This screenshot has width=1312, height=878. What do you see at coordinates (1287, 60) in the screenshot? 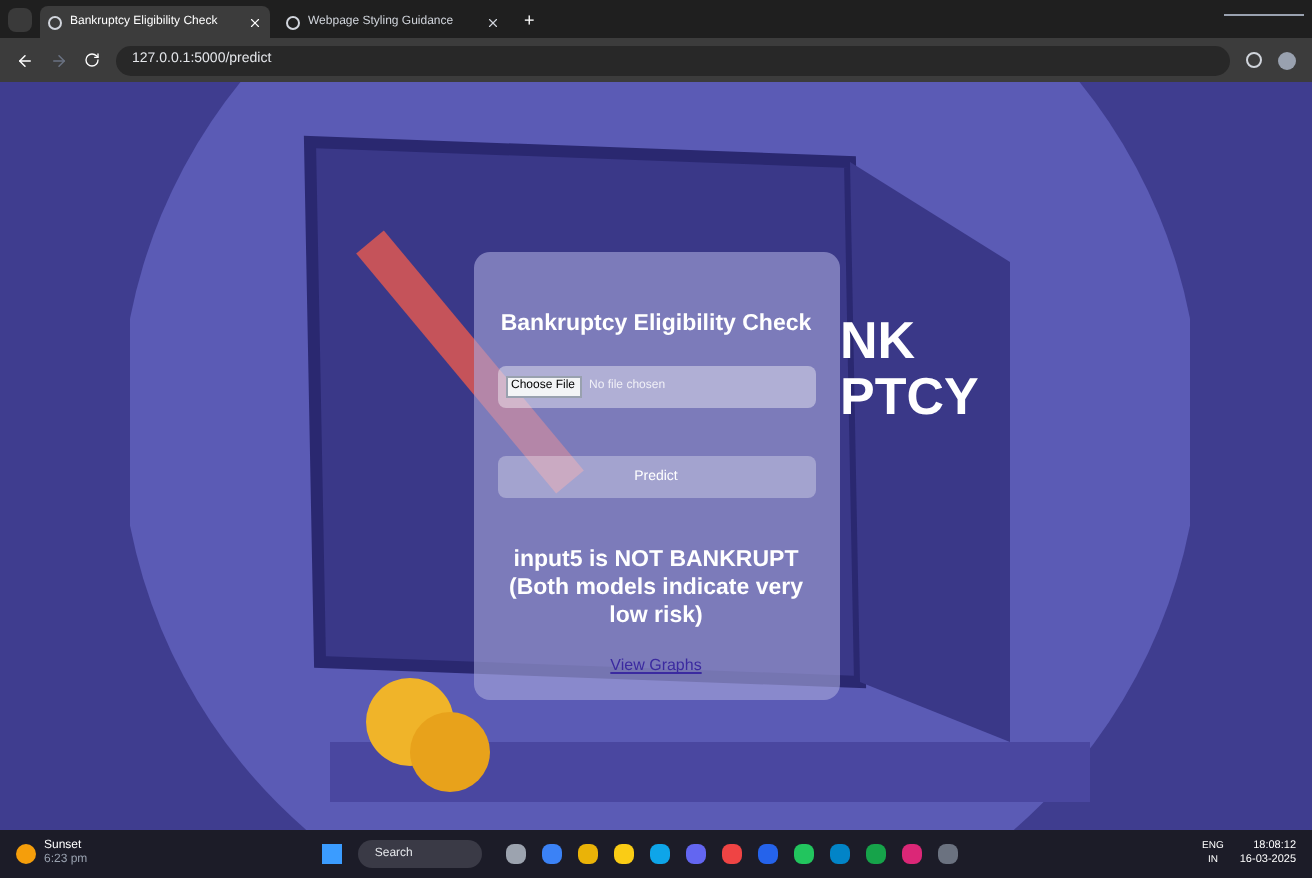
I see `profile-icon` at bounding box center [1287, 60].